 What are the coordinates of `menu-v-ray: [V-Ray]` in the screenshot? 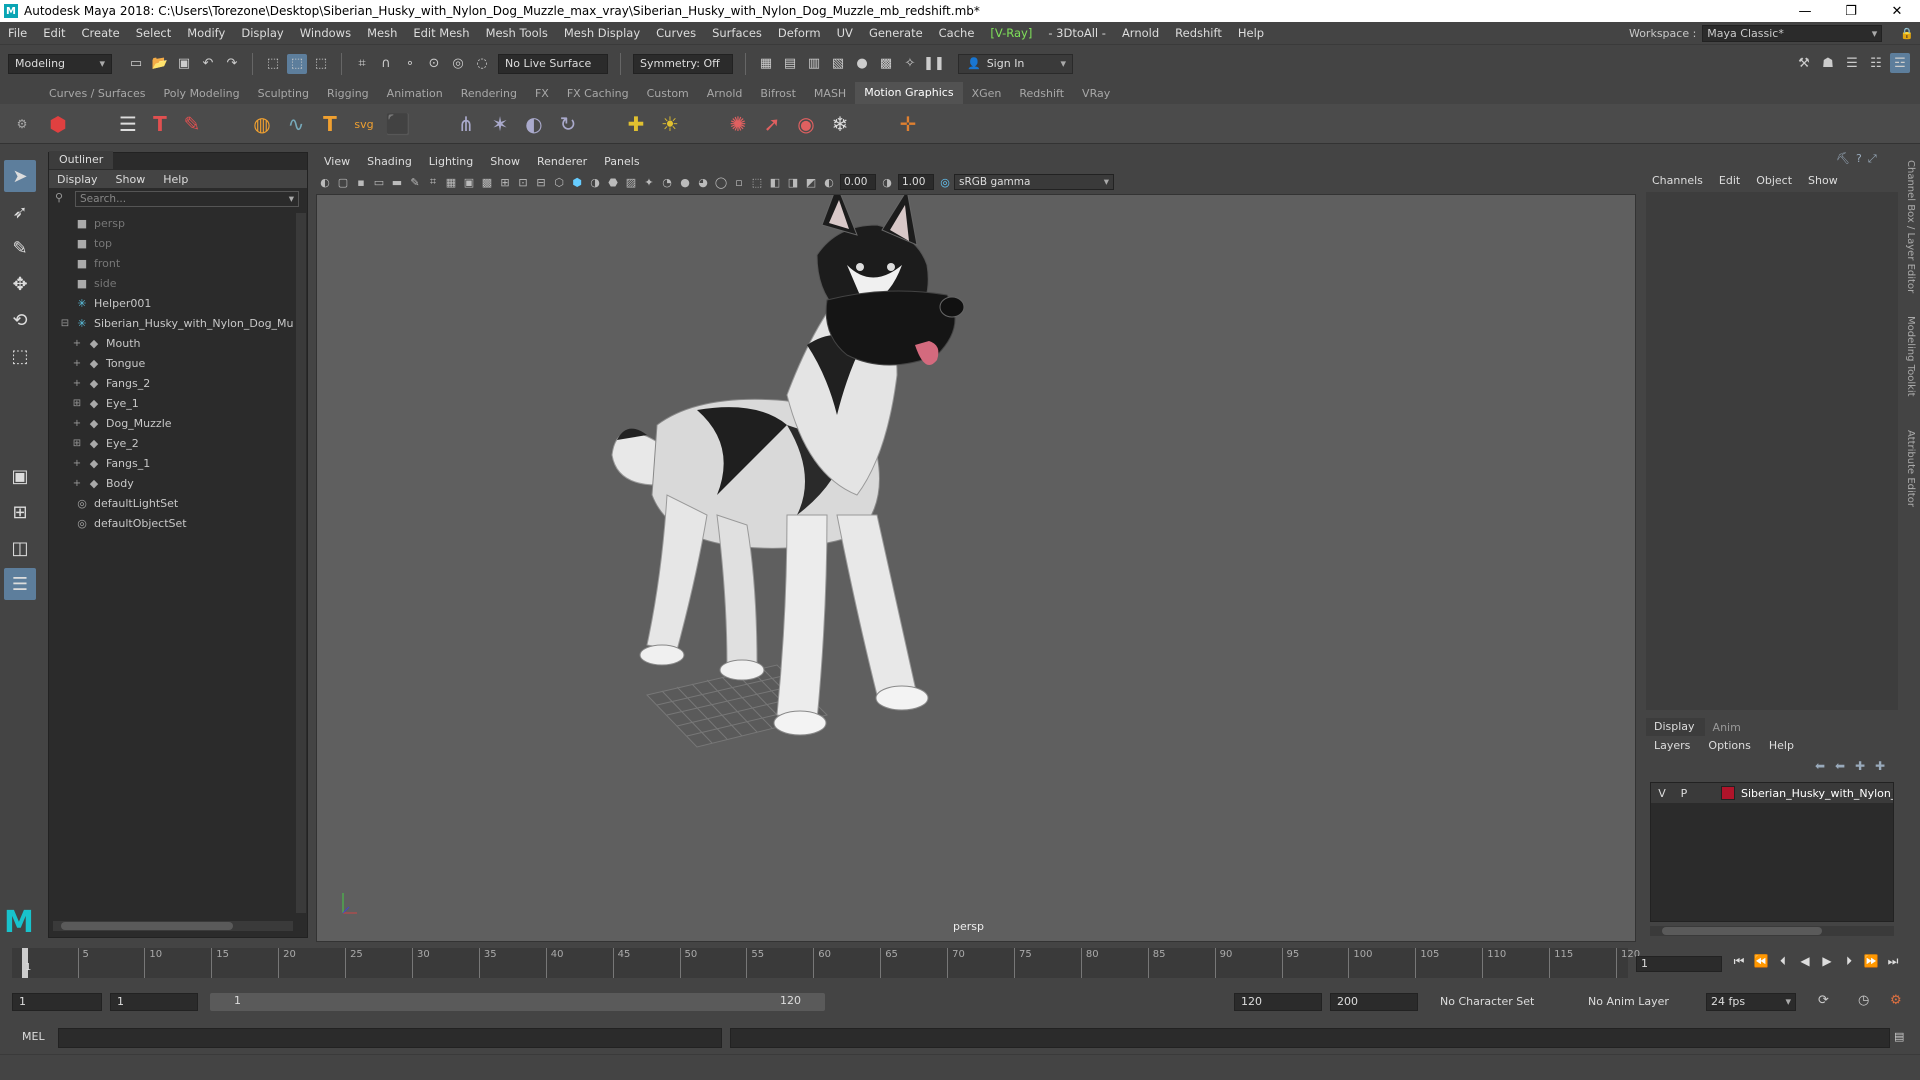 It's located at (1011, 33).